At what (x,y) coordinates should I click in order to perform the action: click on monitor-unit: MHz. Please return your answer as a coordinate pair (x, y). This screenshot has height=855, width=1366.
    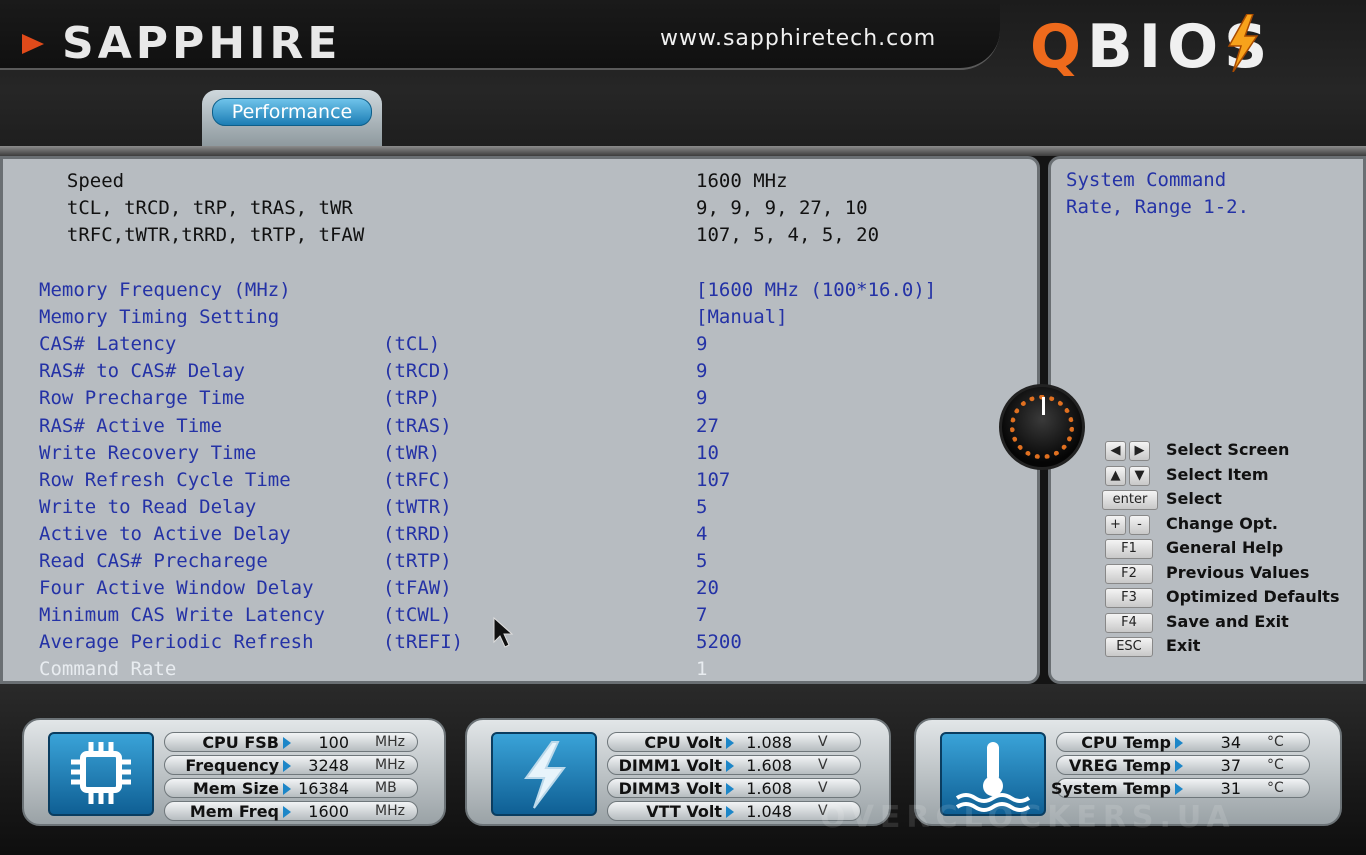
    Looking at the image, I should click on (390, 742).